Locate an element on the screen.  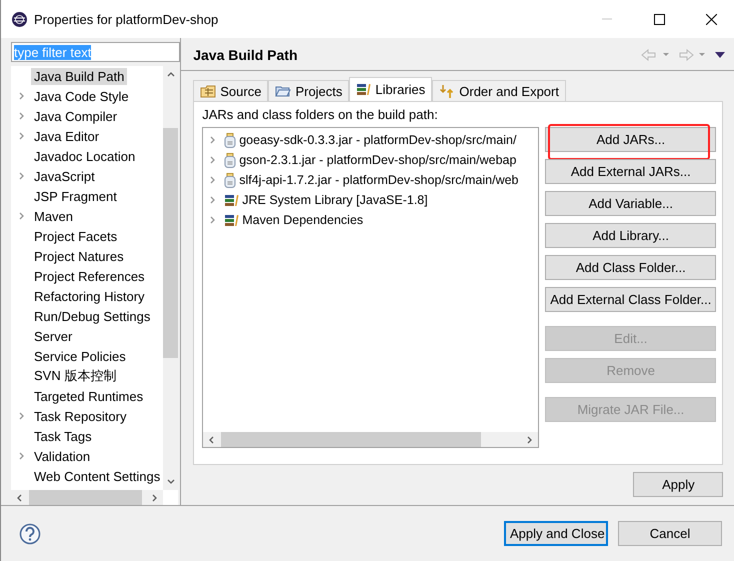
page-title: Java Build Path is located at coordinates (245, 54).